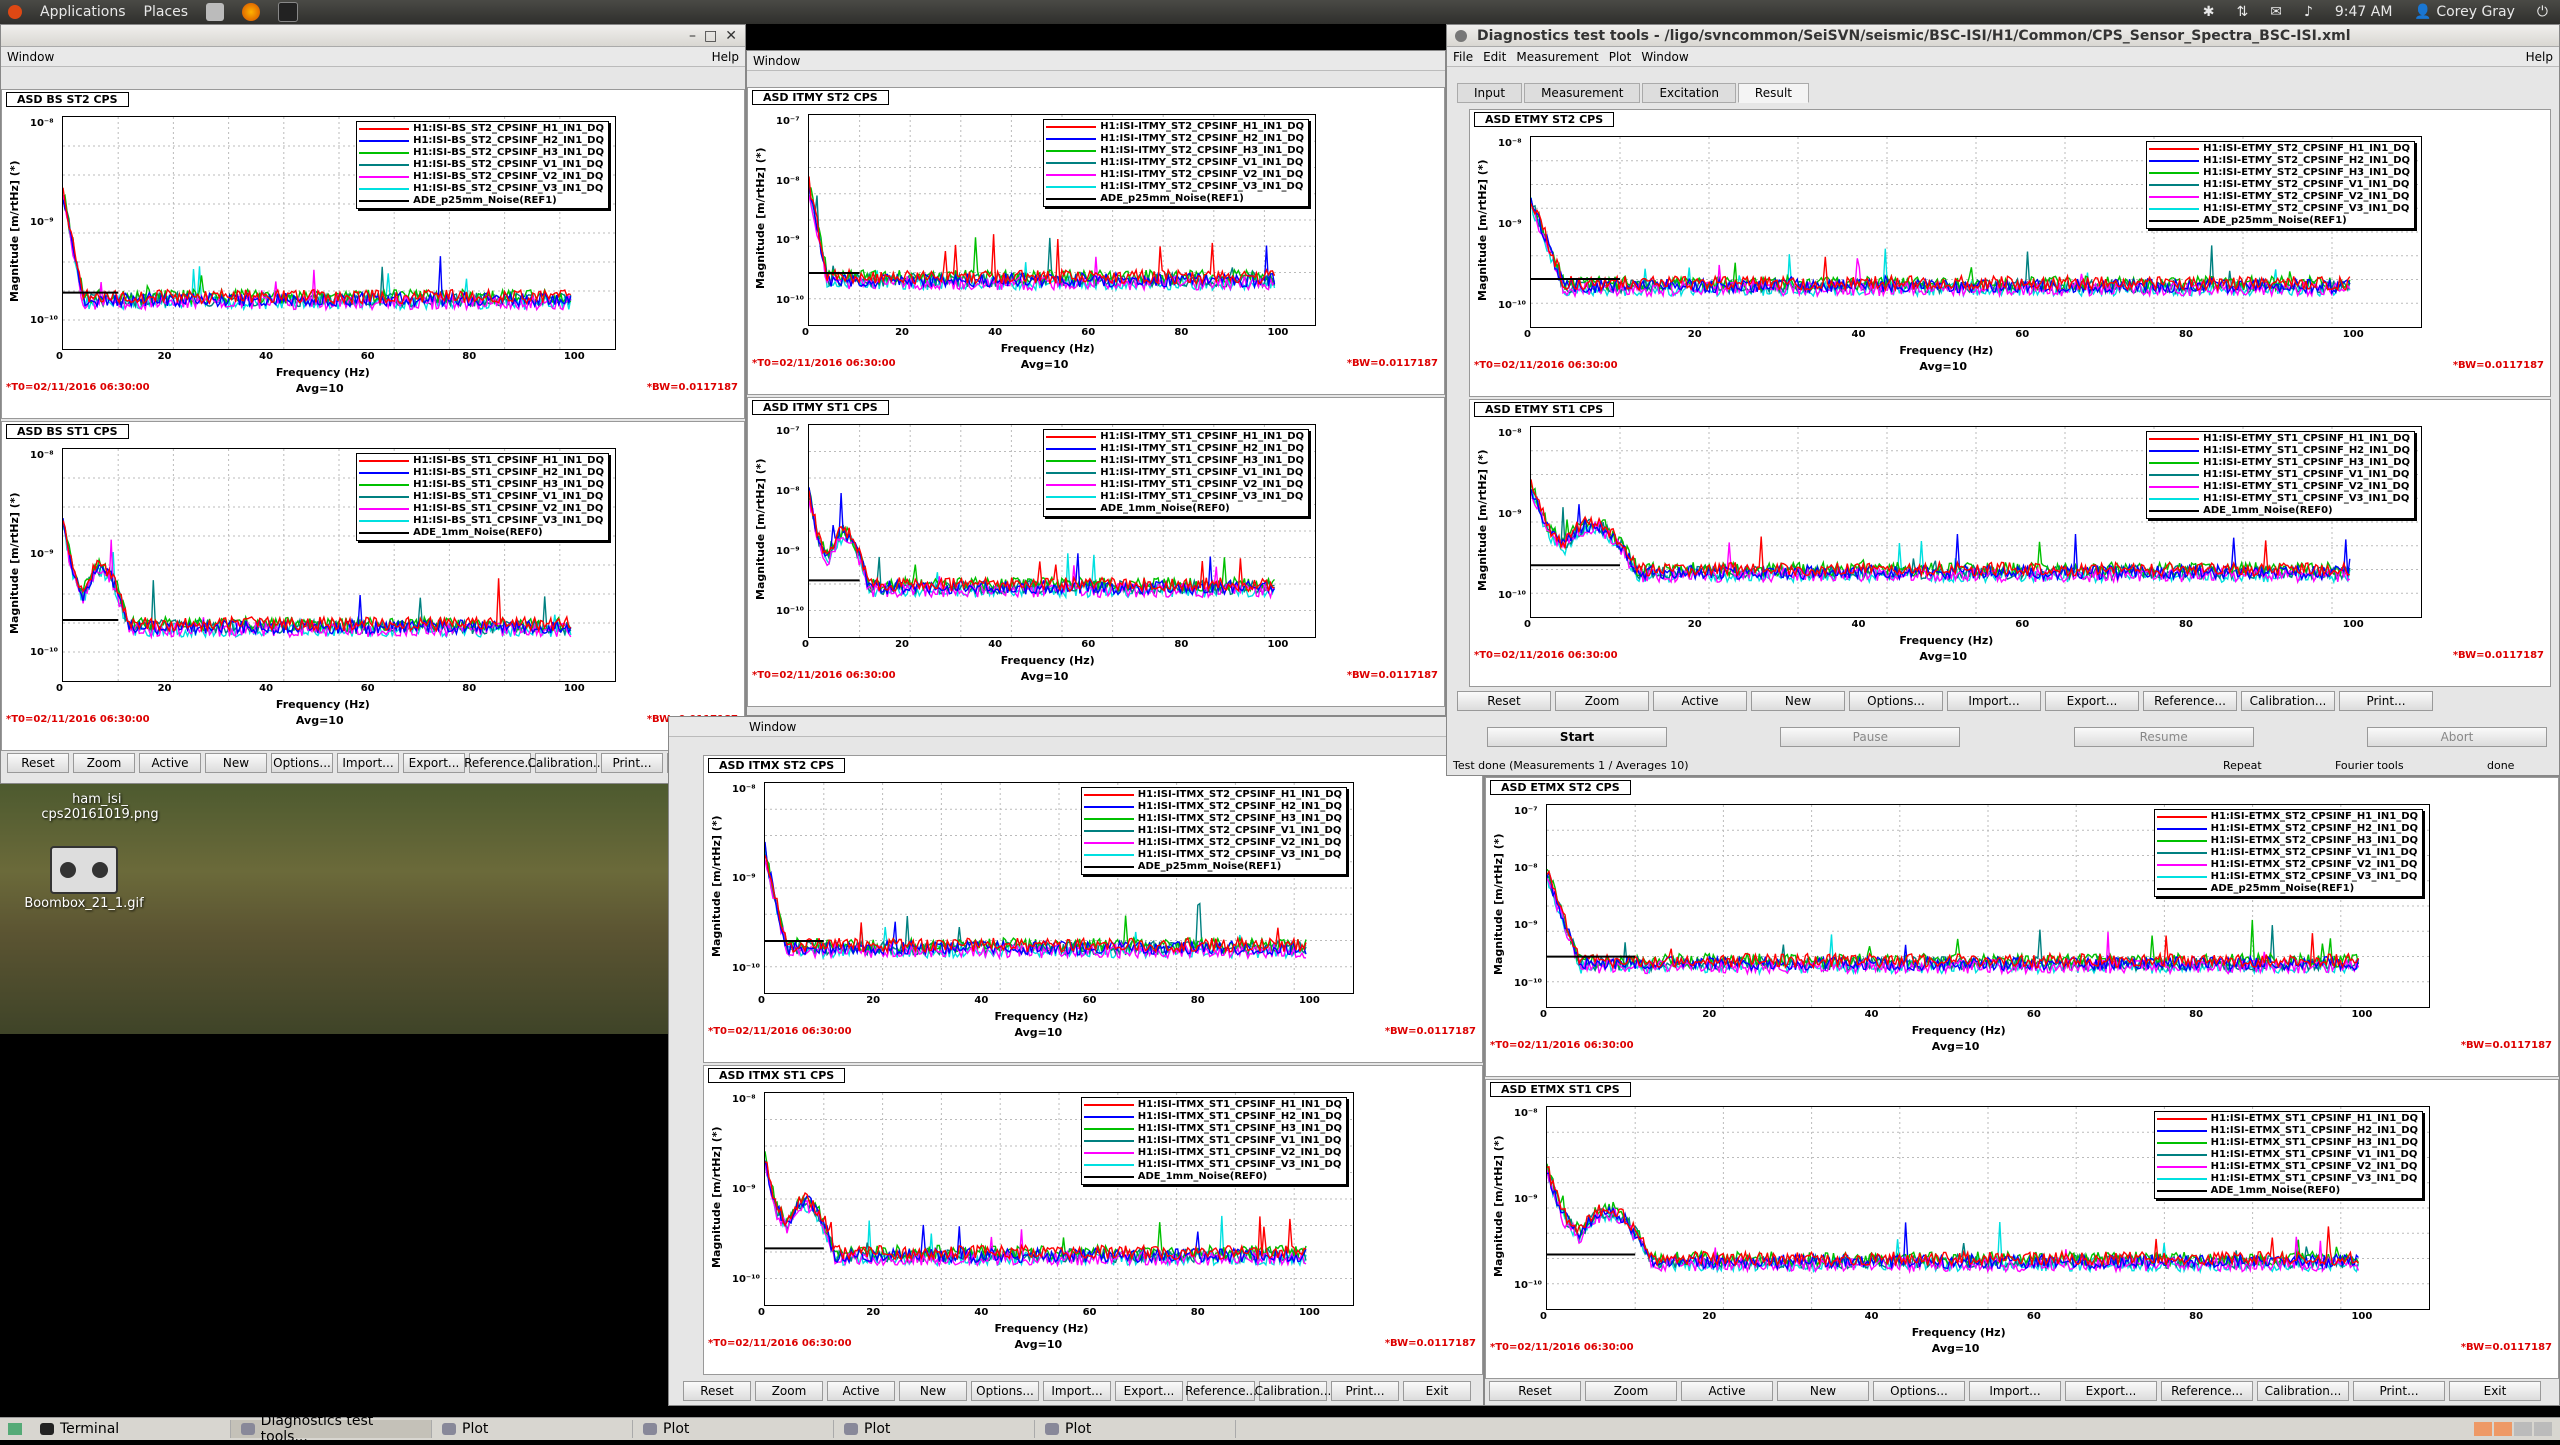 The height and width of the screenshot is (1445, 2560). Describe the element at coordinates (1773, 93) in the screenshot. I see `tab-result: Result` at that location.